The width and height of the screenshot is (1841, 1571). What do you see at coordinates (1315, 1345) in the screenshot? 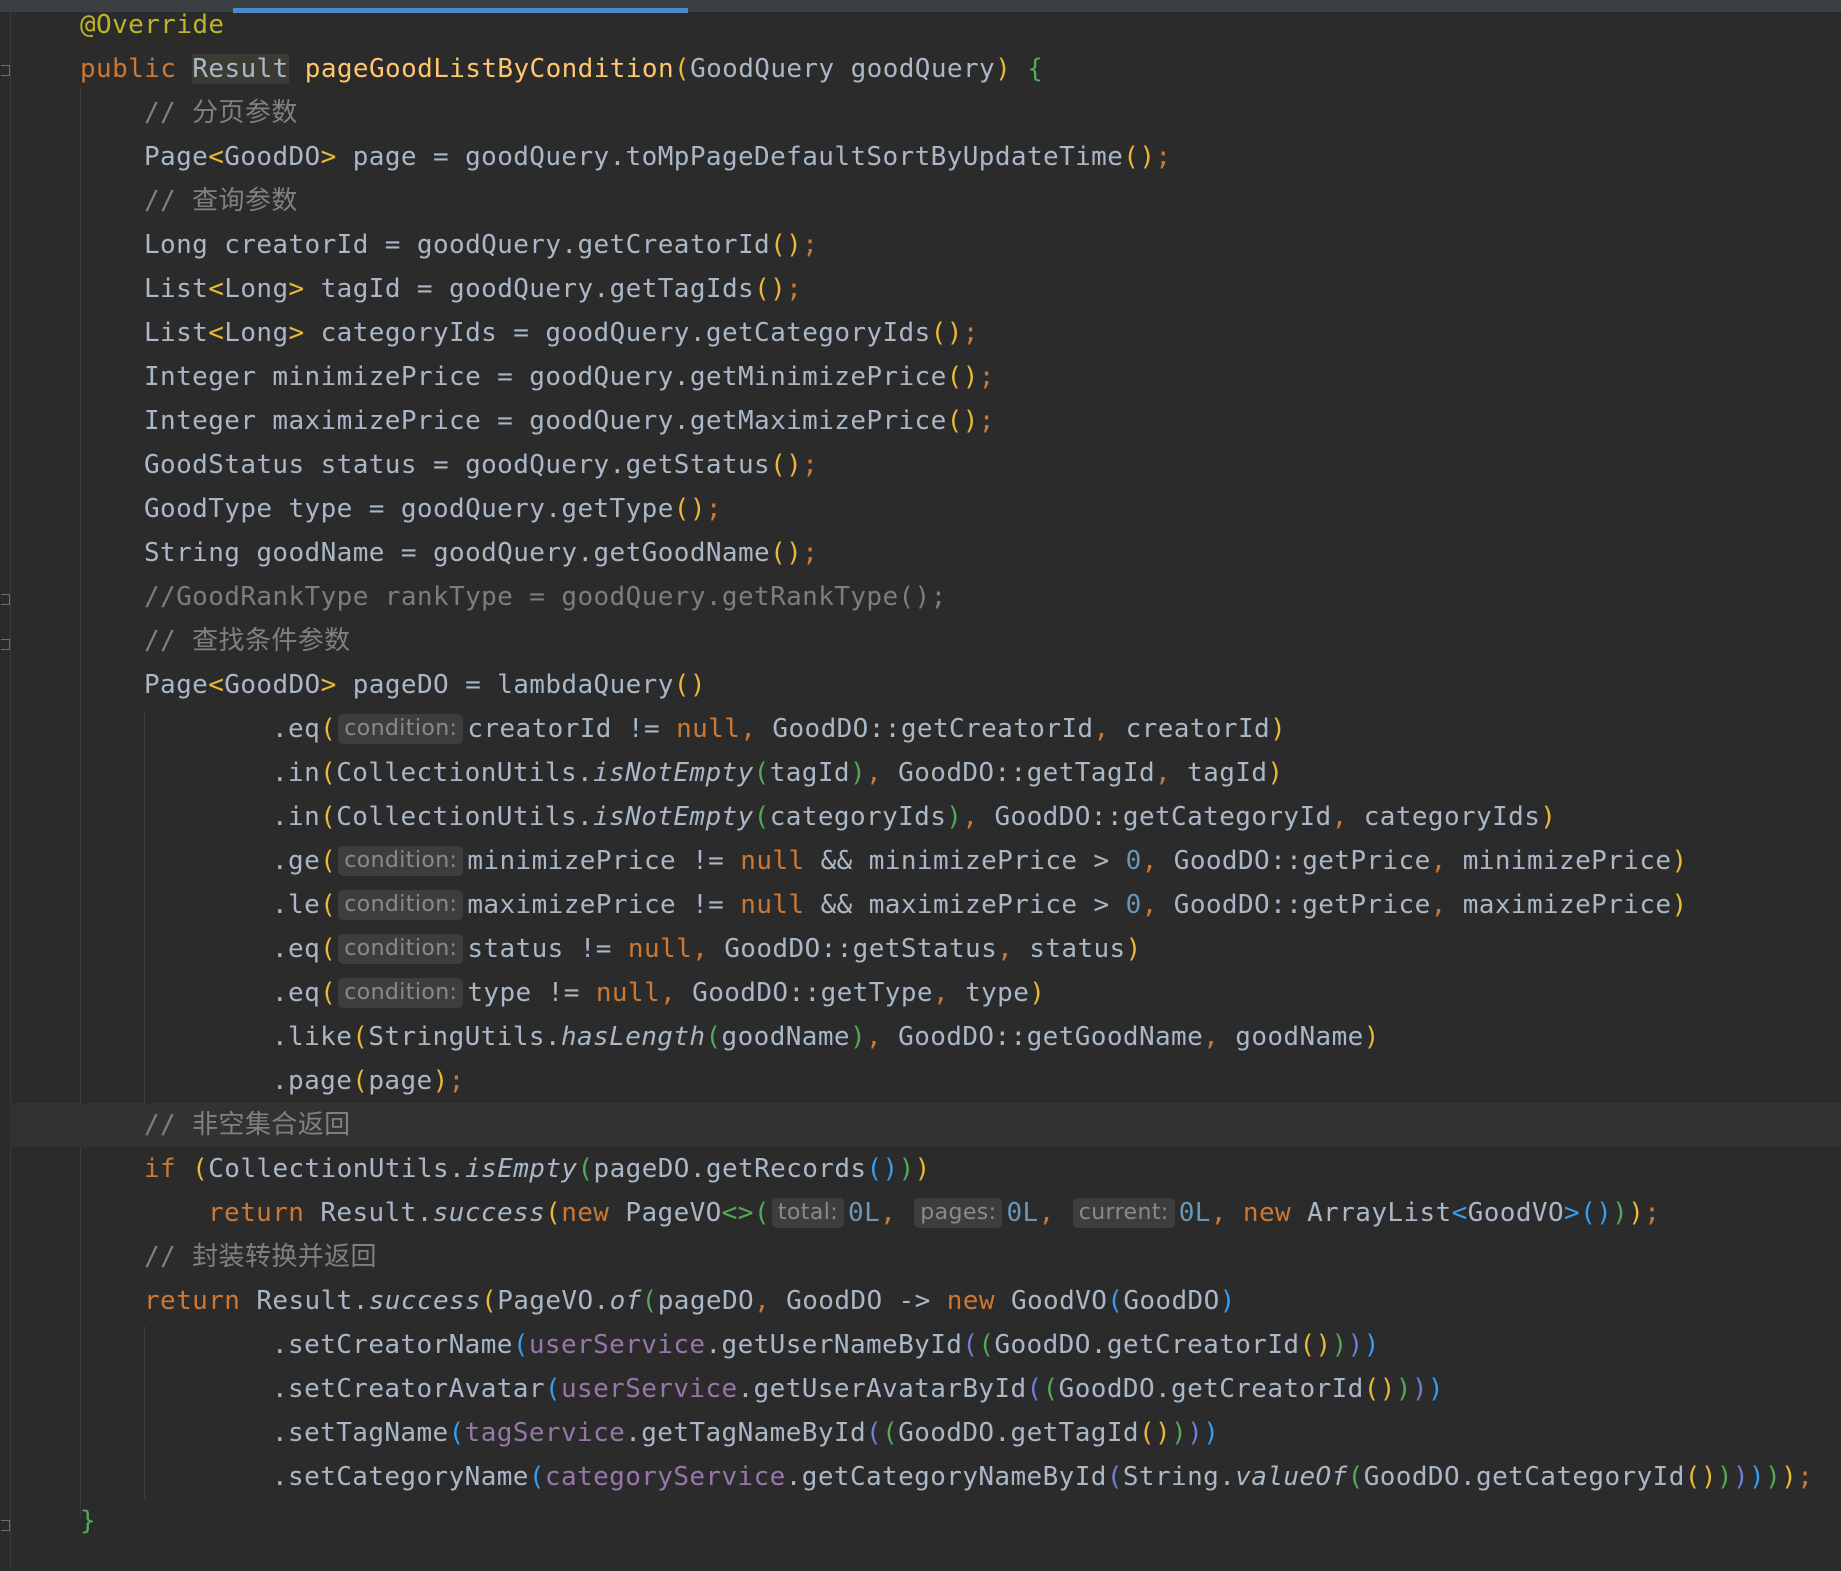
I see `code-token: ()` at bounding box center [1315, 1345].